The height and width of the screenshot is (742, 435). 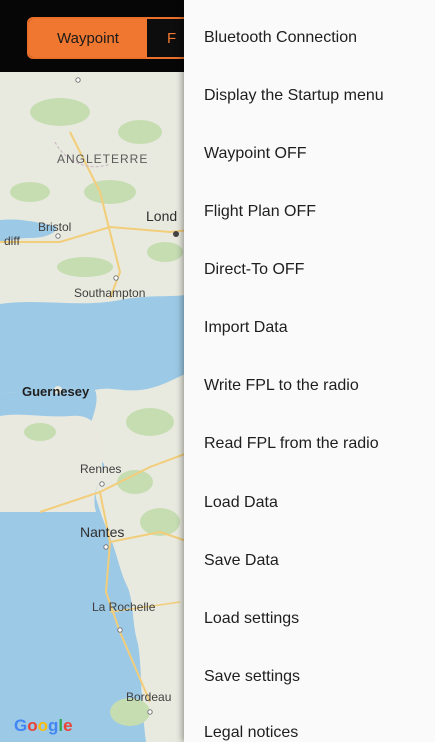 What do you see at coordinates (281, 386) in the screenshot?
I see `menu-item-write-fpl-radio: Write FPL to the radio` at bounding box center [281, 386].